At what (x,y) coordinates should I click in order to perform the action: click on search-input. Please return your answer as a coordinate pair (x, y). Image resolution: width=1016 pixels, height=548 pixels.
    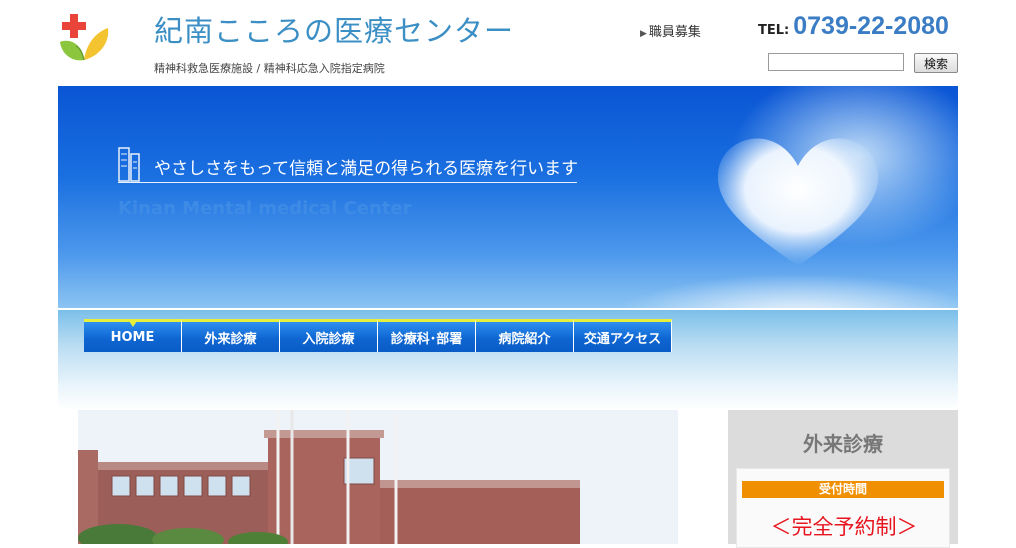
    Looking at the image, I should click on (836, 62).